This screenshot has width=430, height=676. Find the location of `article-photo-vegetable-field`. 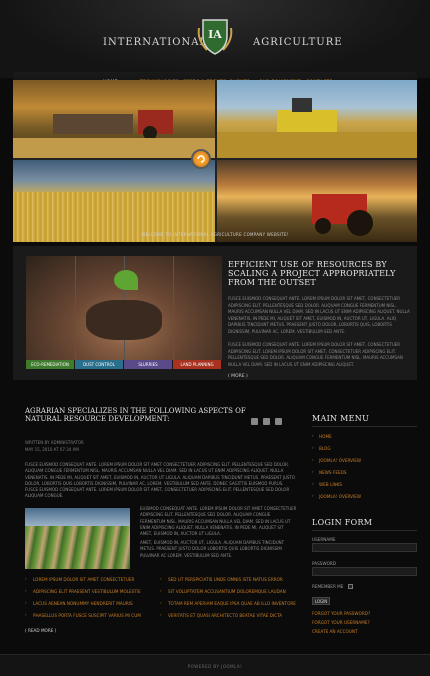

article-photo-vegetable-field is located at coordinates (77, 538).